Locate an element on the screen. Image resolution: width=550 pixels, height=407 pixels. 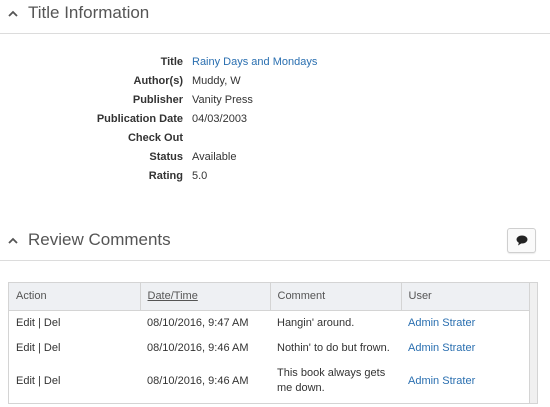
table-header-row: Action Date/Time Comment User is located at coordinates (270, 297).